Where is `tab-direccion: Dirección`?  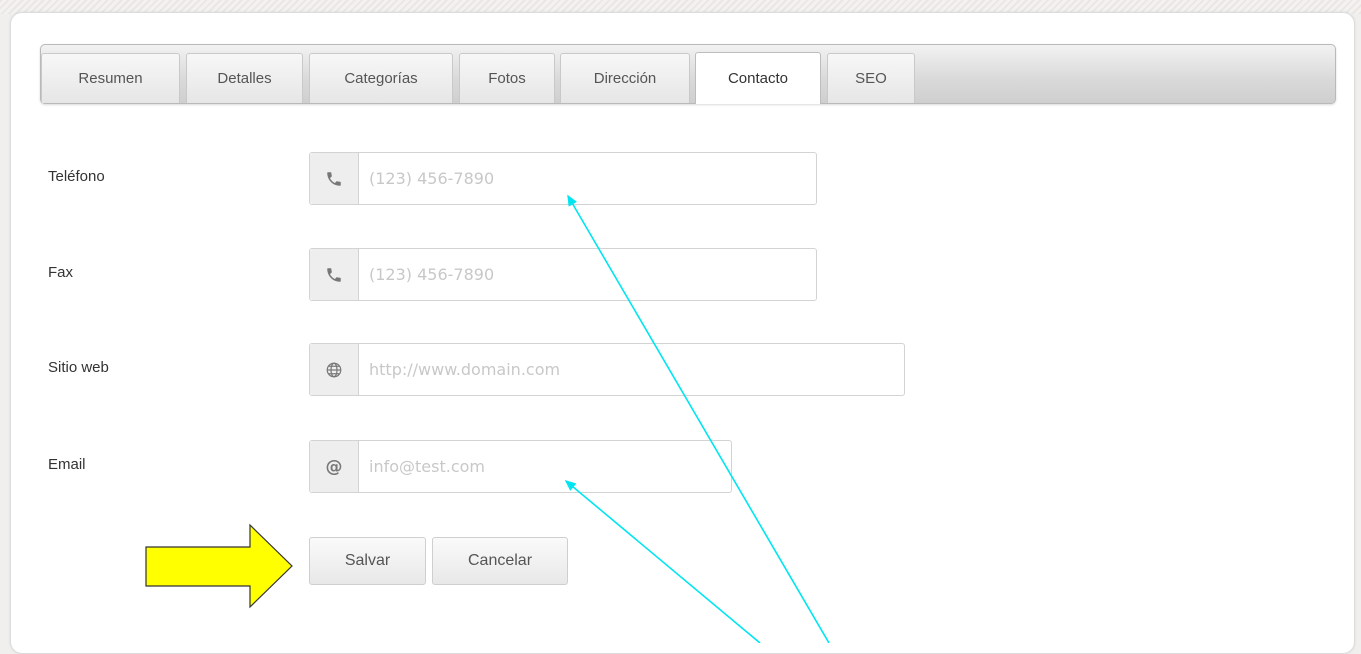
tab-direccion: Dirección is located at coordinates (625, 78).